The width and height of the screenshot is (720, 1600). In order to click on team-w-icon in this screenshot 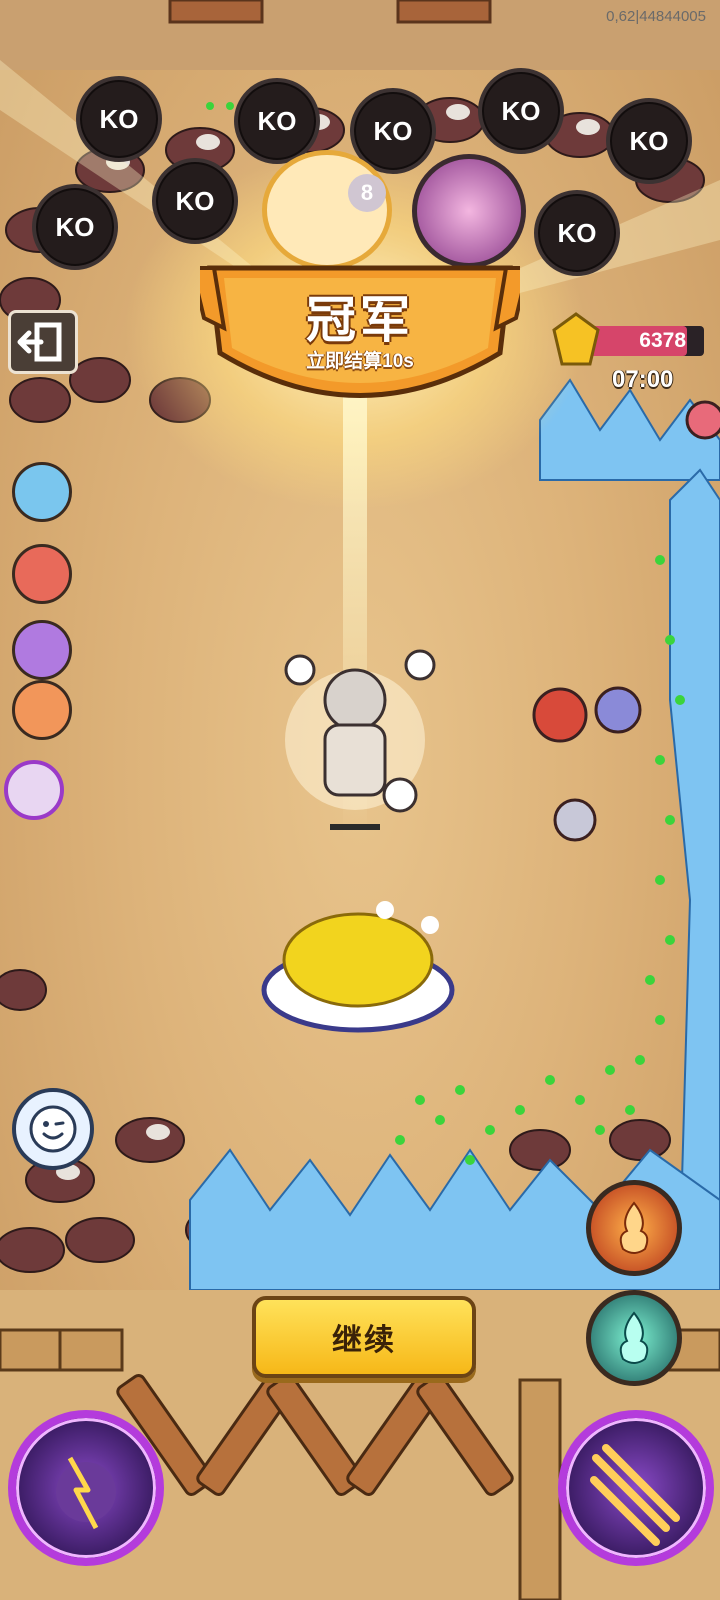, I will do `click(34, 790)`.